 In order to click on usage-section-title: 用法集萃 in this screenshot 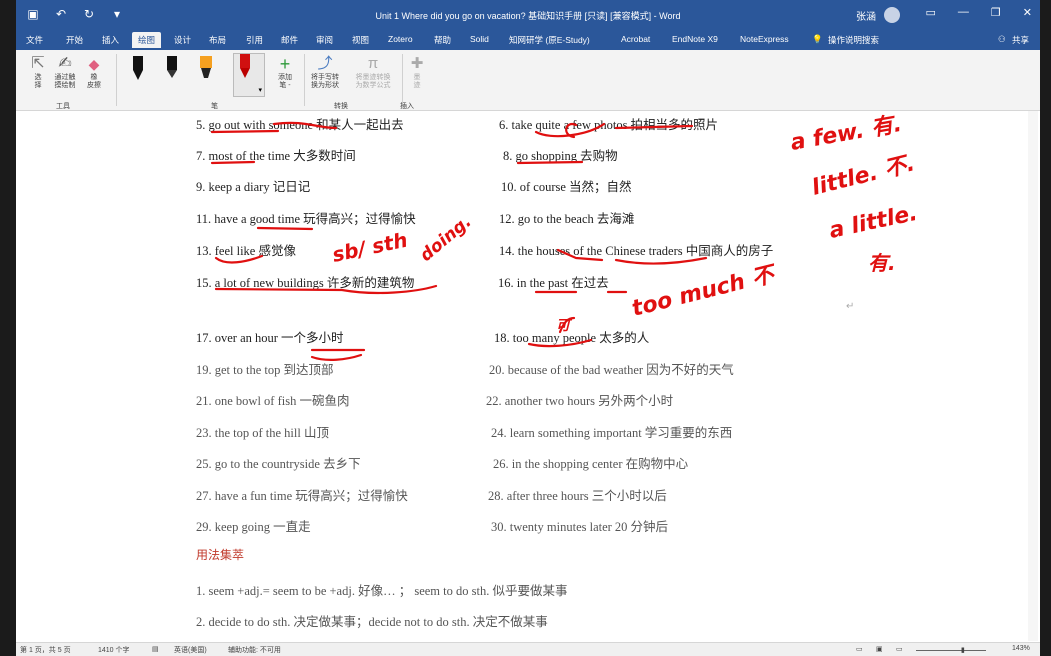, I will do `click(220, 555)`.